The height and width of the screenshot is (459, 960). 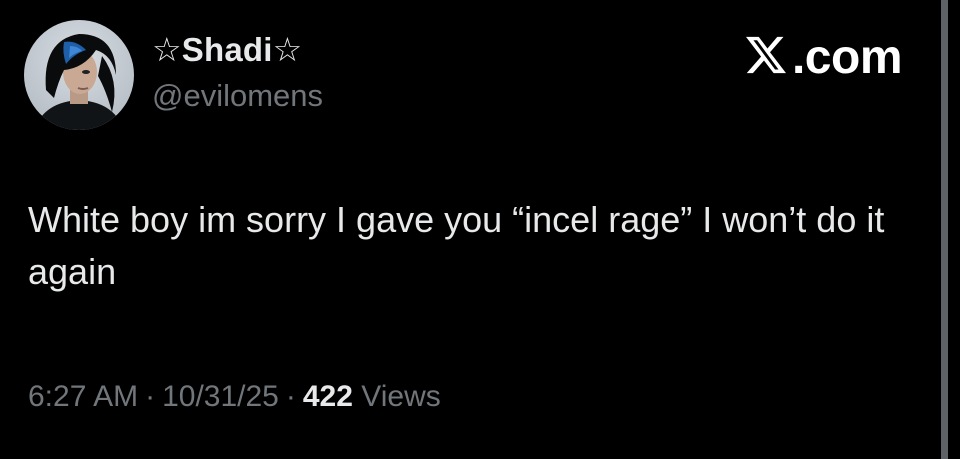 I want to click on author-display-name: ☆Shadi☆, so click(x=227, y=49).